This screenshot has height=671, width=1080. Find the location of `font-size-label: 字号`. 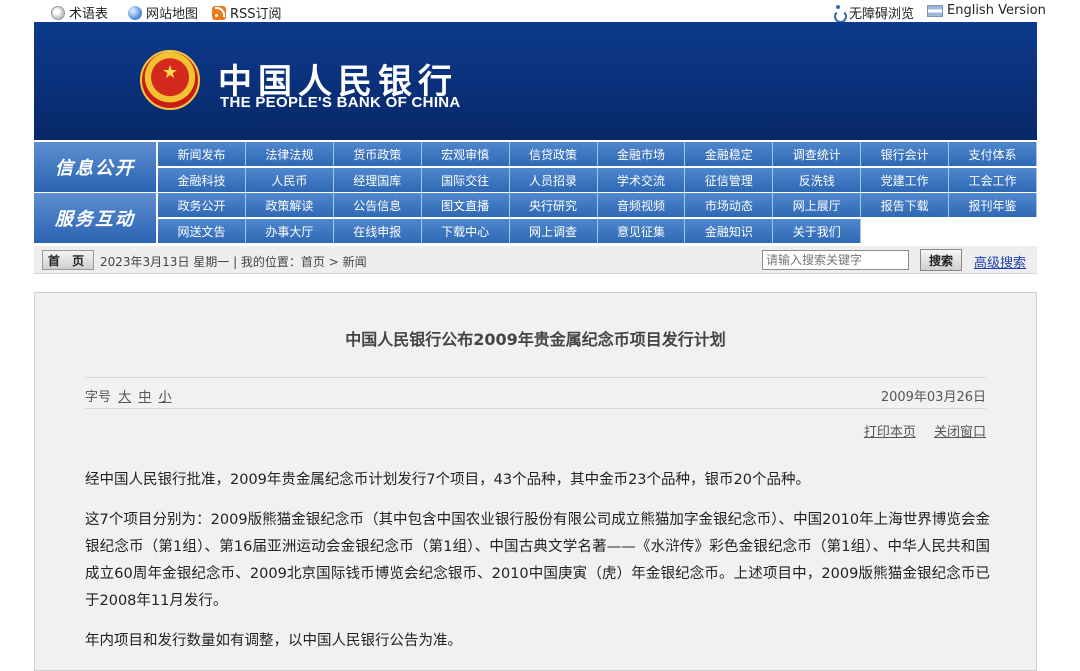

font-size-label: 字号 is located at coordinates (98, 397).